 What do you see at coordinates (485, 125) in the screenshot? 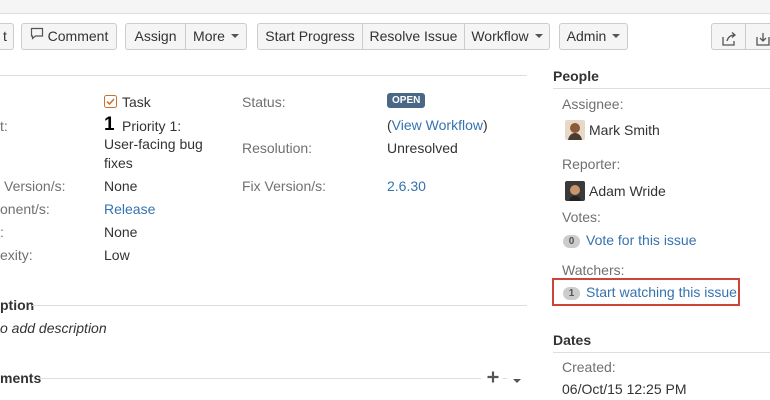
I see `paren-close: )` at bounding box center [485, 125].